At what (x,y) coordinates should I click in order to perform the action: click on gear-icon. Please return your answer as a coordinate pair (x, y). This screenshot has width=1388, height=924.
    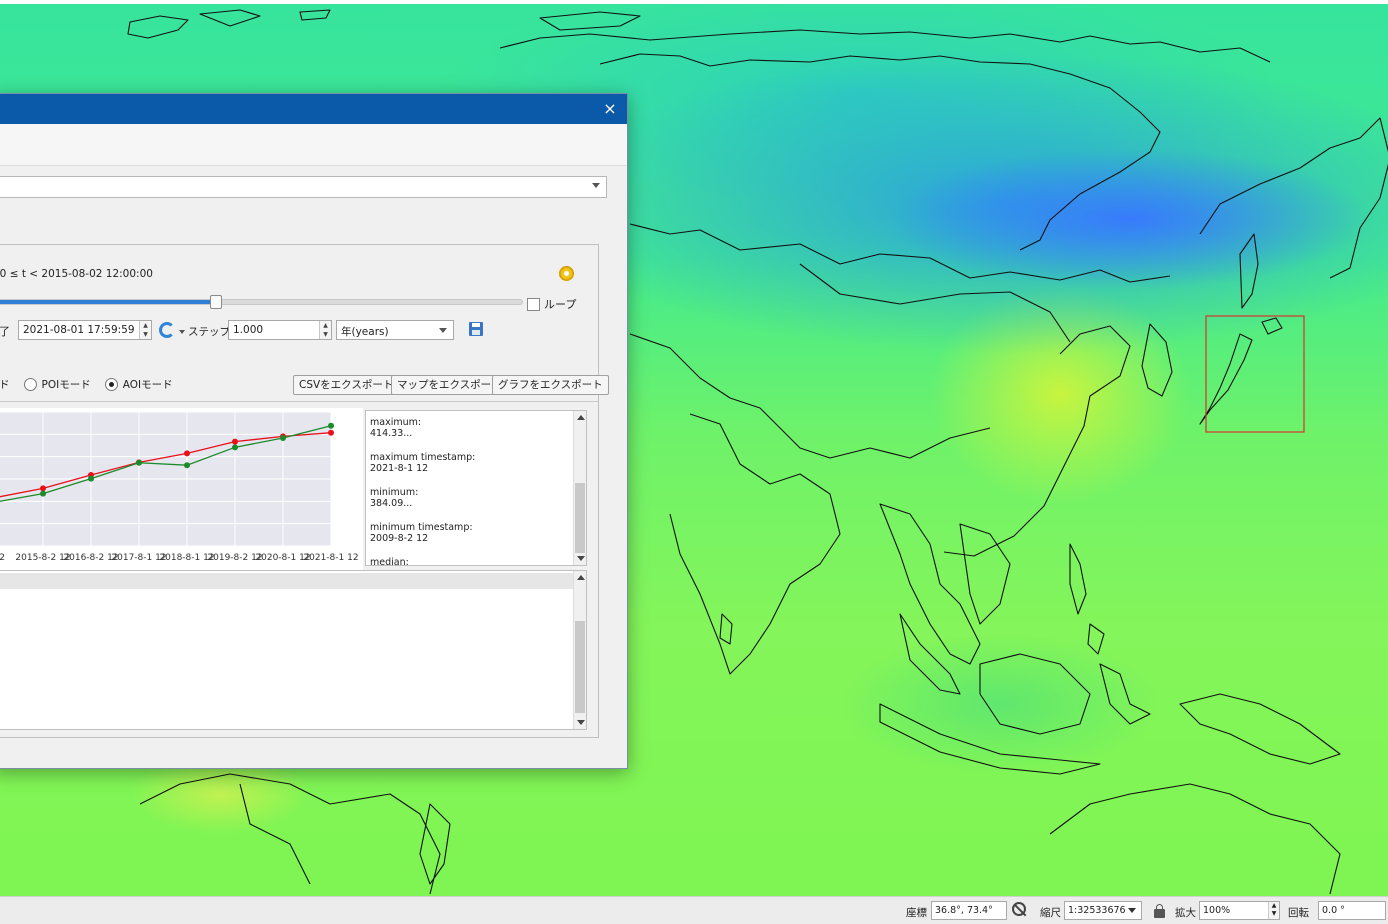
    Looking at the image, I should click on (566, 273).